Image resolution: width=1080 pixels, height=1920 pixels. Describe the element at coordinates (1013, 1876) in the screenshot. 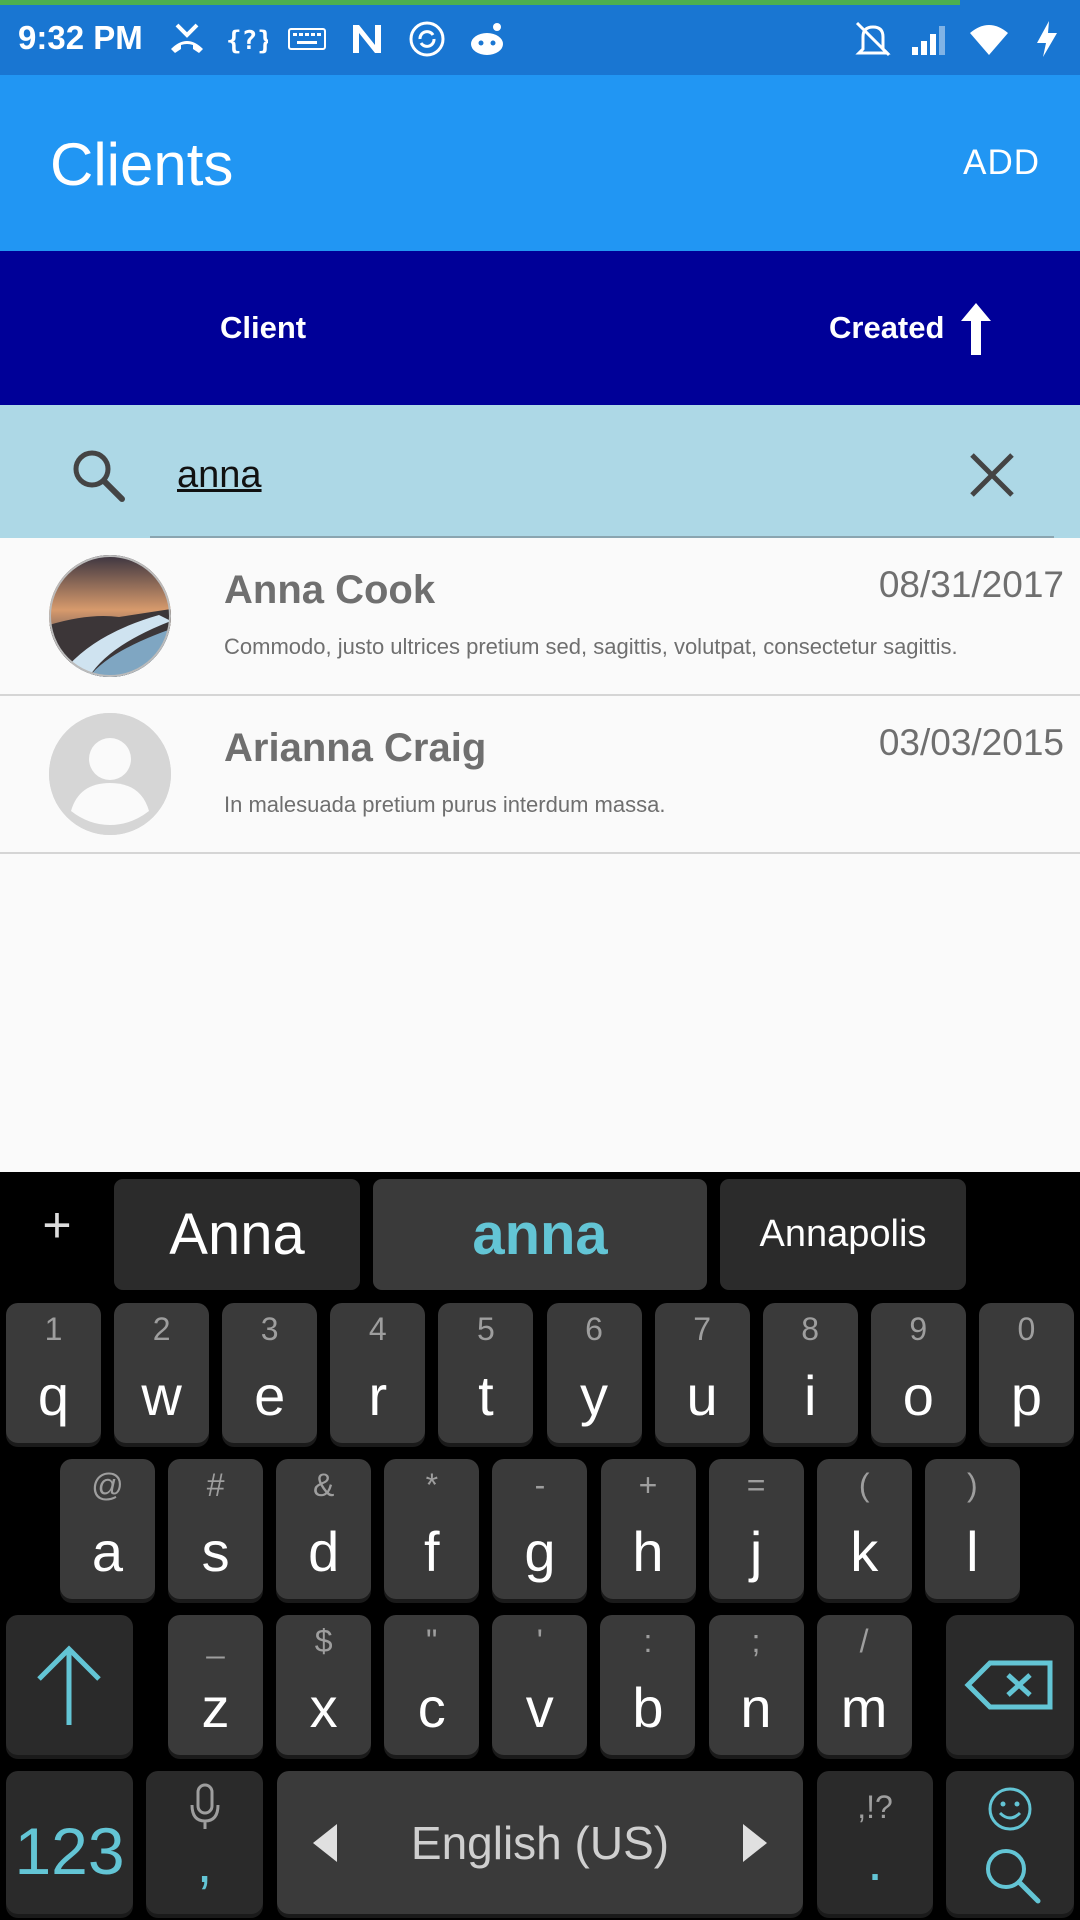

I see `search-icon` at that location.